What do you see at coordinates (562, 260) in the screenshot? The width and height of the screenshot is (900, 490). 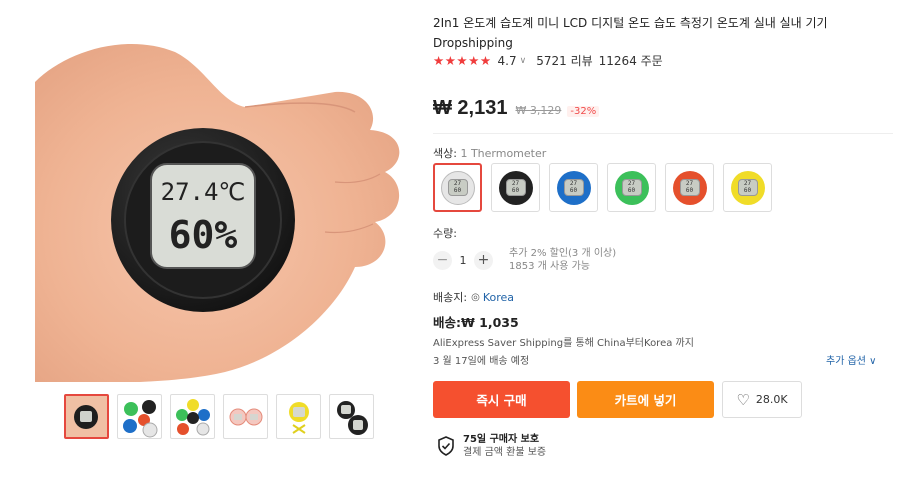 I see `quantity-note: 추가 2% 할인(3 개 이상) 1853 개 사용 가능` at bounding box center [562, 260].